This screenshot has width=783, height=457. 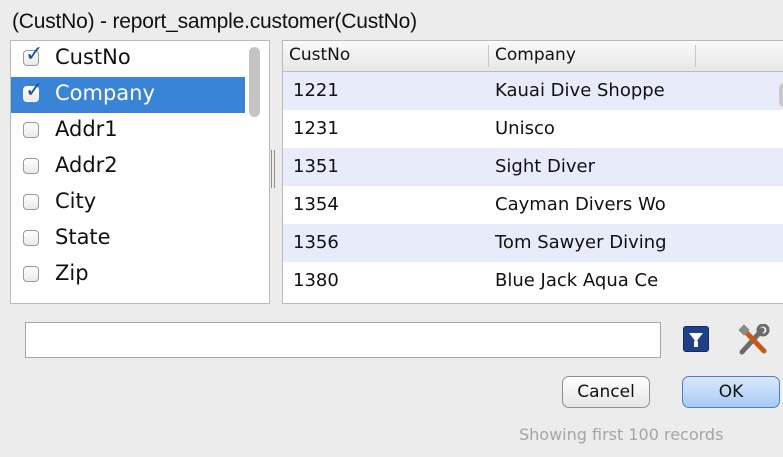 I want to click on cell-company: Blue Jack Aqua Ce, so click(x=577, y=280).